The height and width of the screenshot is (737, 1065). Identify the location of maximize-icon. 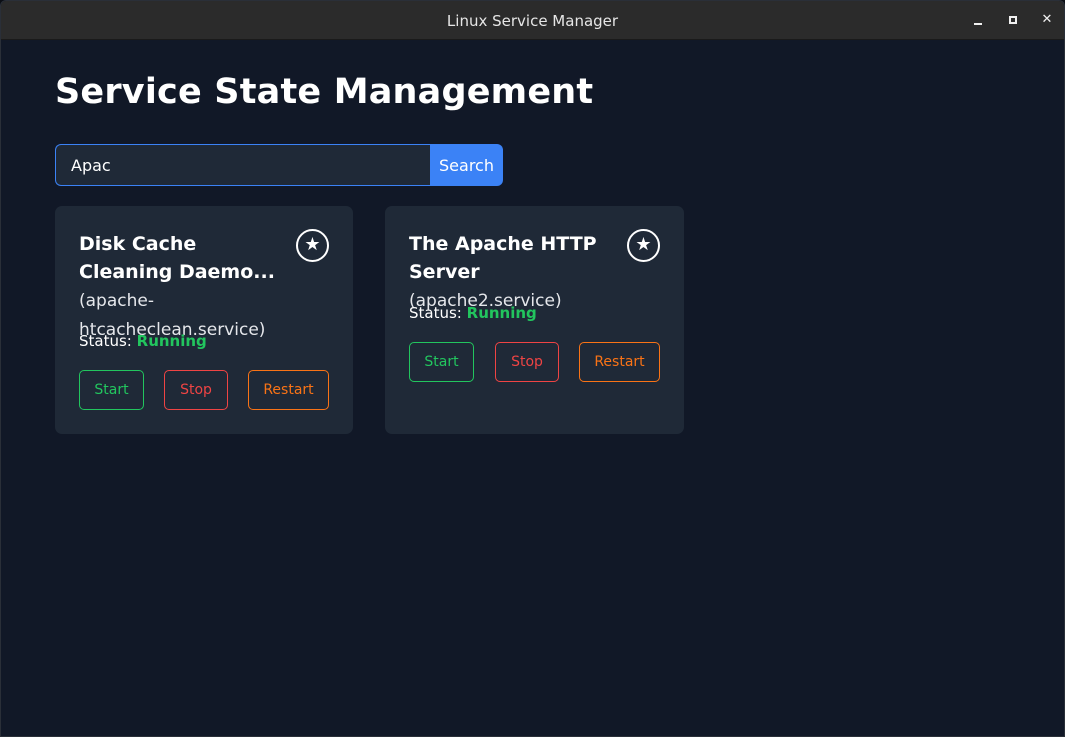
(1013, 20).